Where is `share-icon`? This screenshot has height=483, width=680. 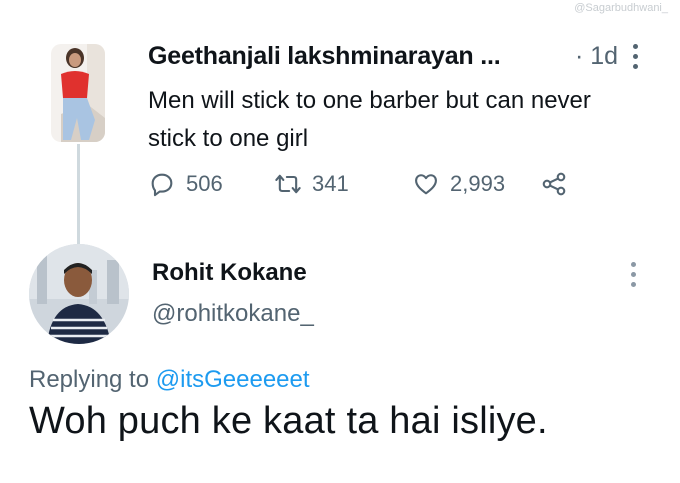
share-icon is located at coordinates (554, 184).